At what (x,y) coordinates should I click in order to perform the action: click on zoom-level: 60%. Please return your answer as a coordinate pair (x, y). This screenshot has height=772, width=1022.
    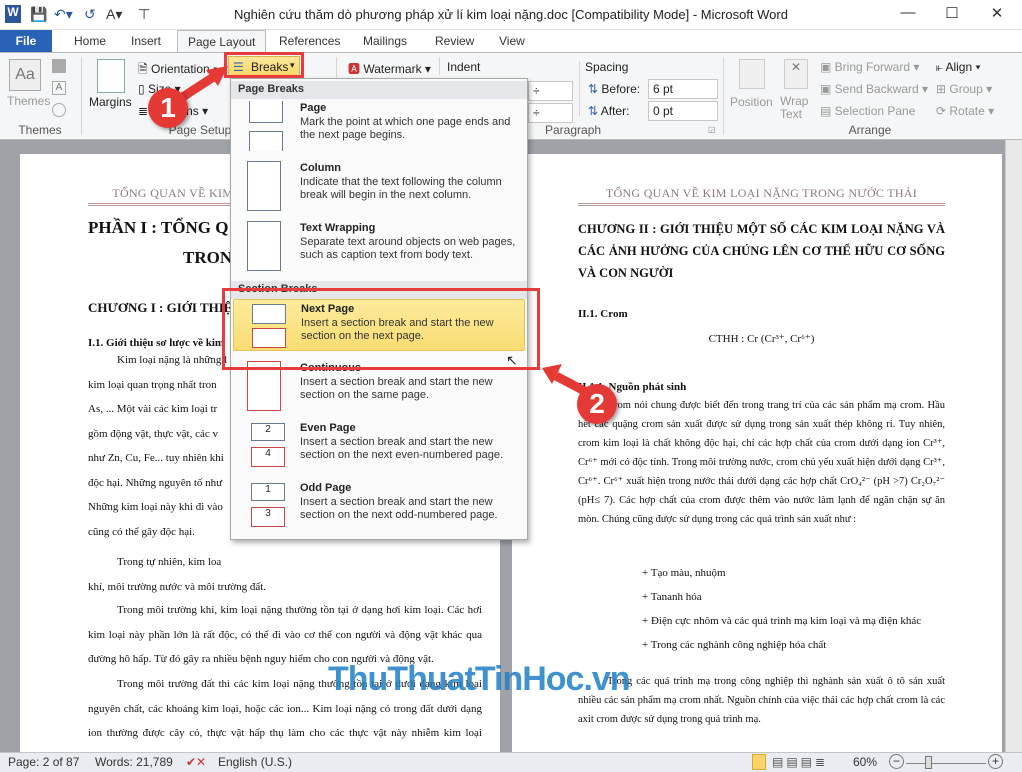
    Looking at the image, I should click on (865, 762).